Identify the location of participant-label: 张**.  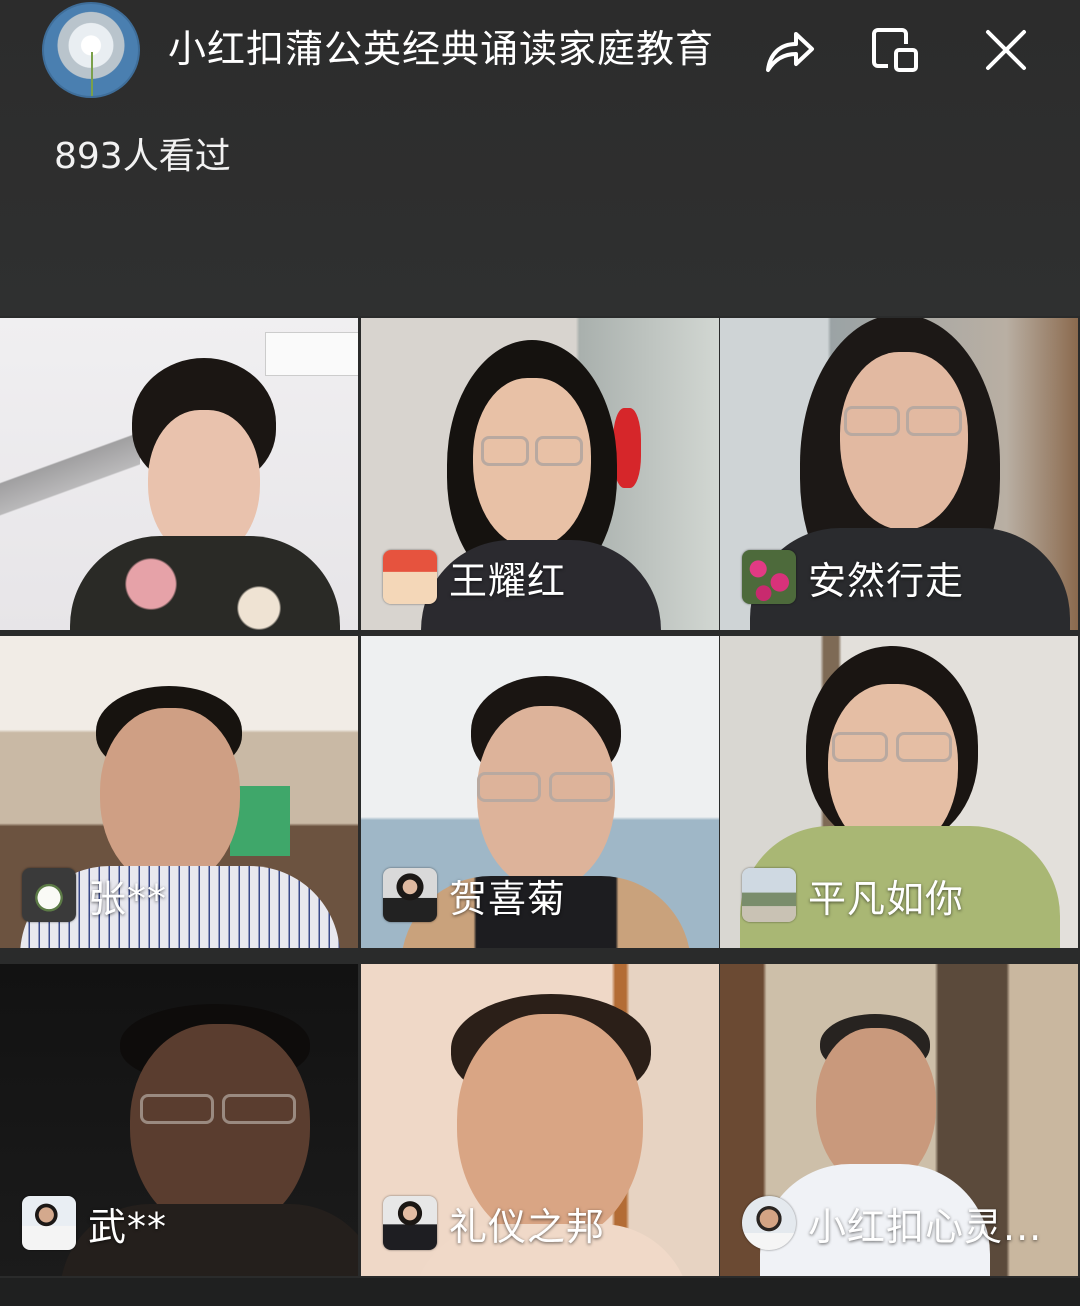
(94, 895).